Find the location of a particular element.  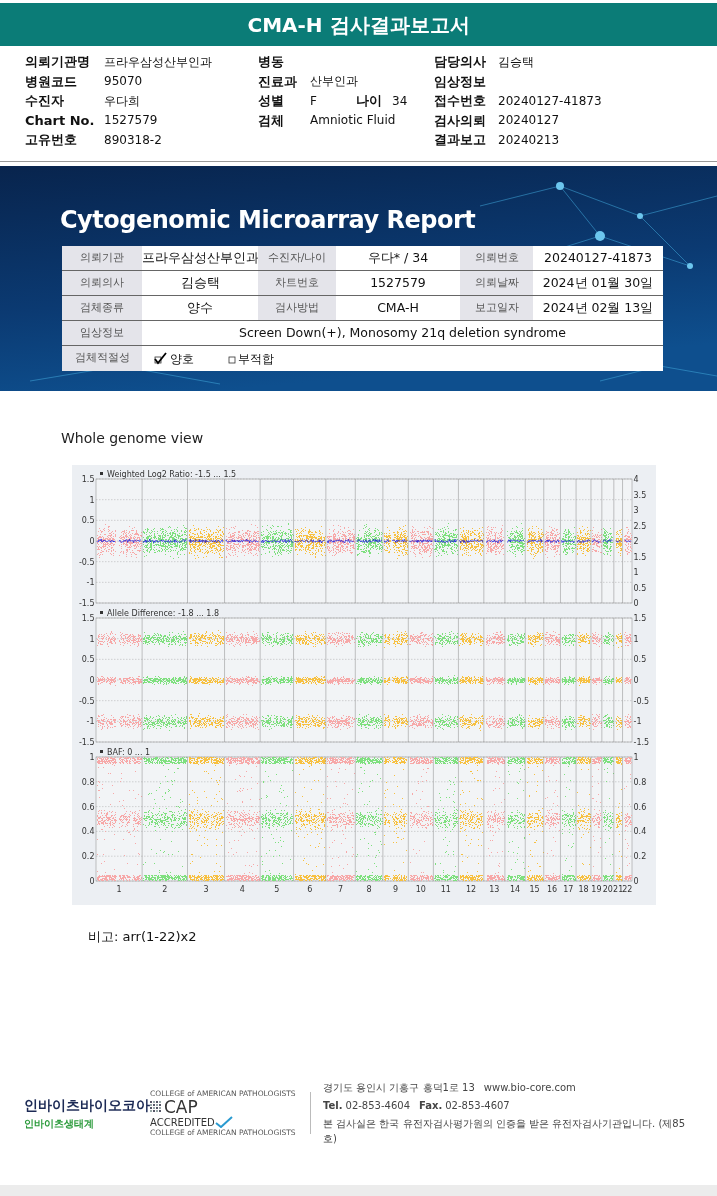

axis-tick-label: 0.6 is located at coordinates (88, 807).